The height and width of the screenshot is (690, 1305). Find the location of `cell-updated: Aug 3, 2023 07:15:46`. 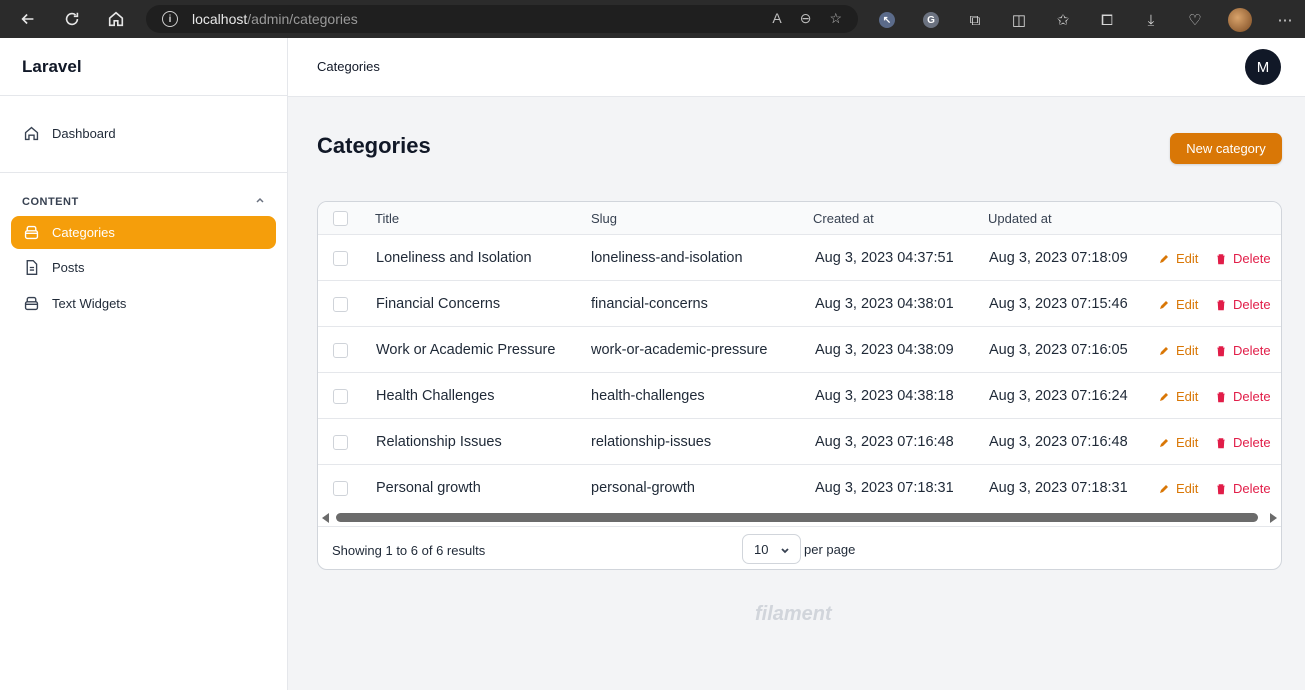

cell-updated: Aug 3, 2023 07:15:46 is located at coordinates (1058, 304).